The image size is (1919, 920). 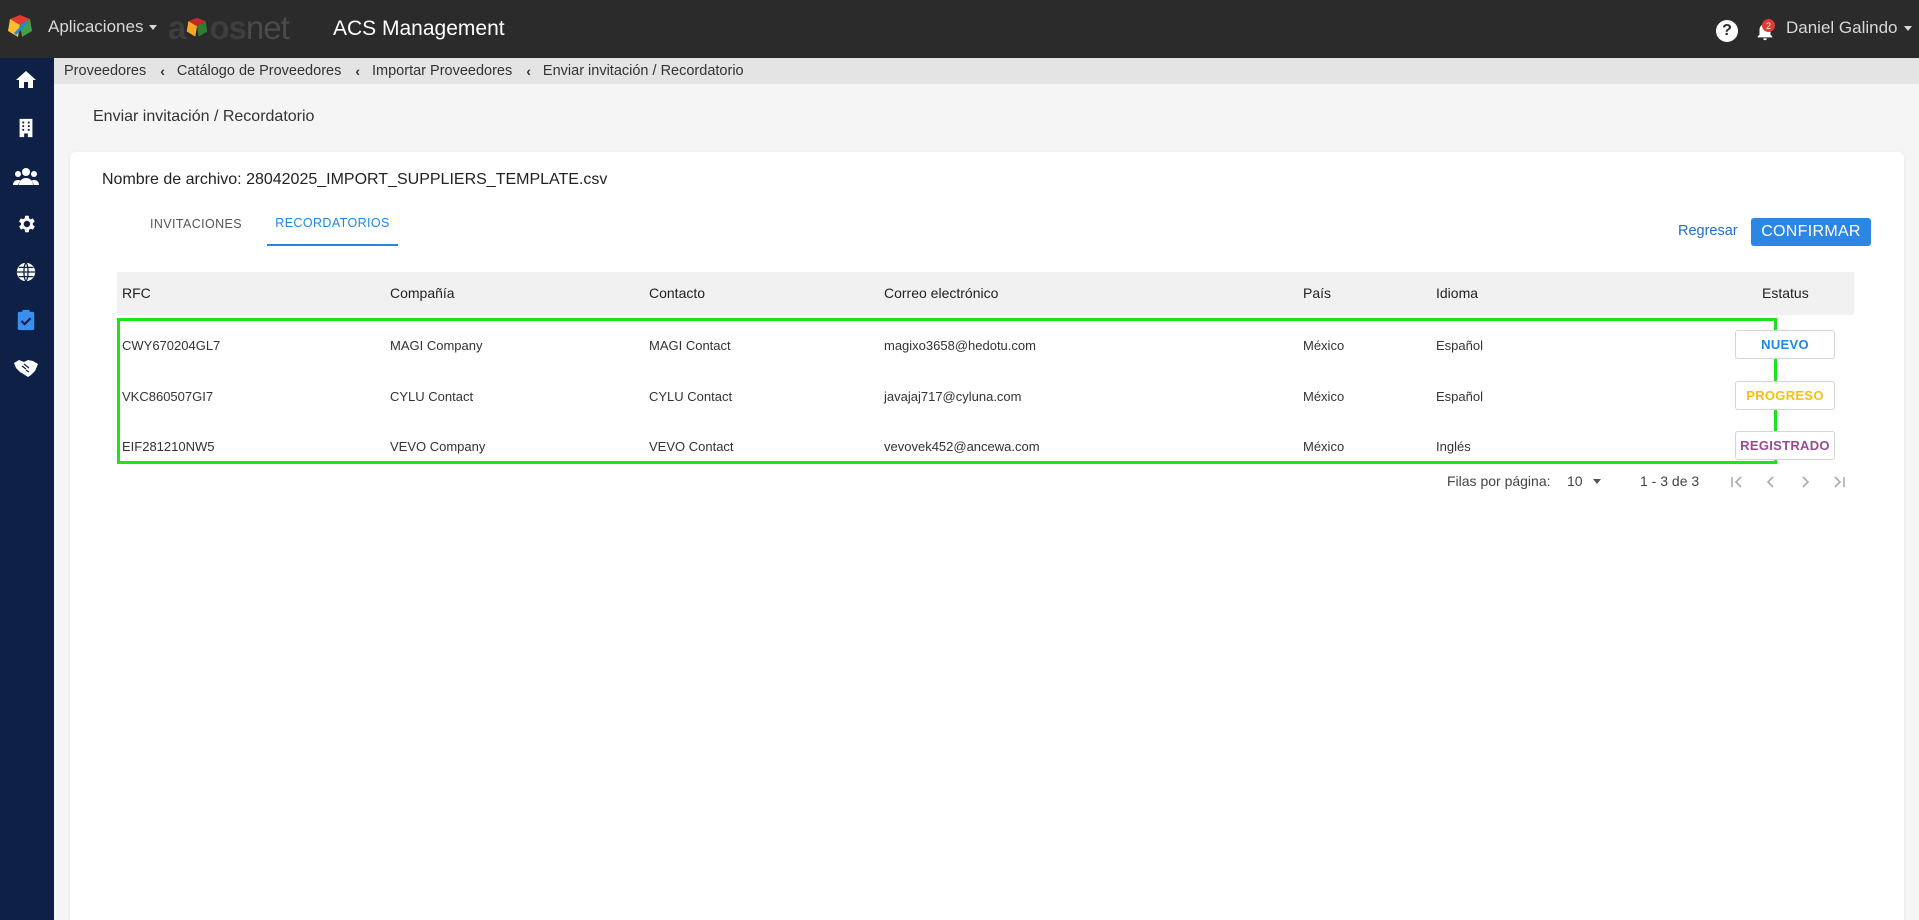 I want to click on tab-recordatorios: RECORDATORIOS, so click(x=332, y=224).